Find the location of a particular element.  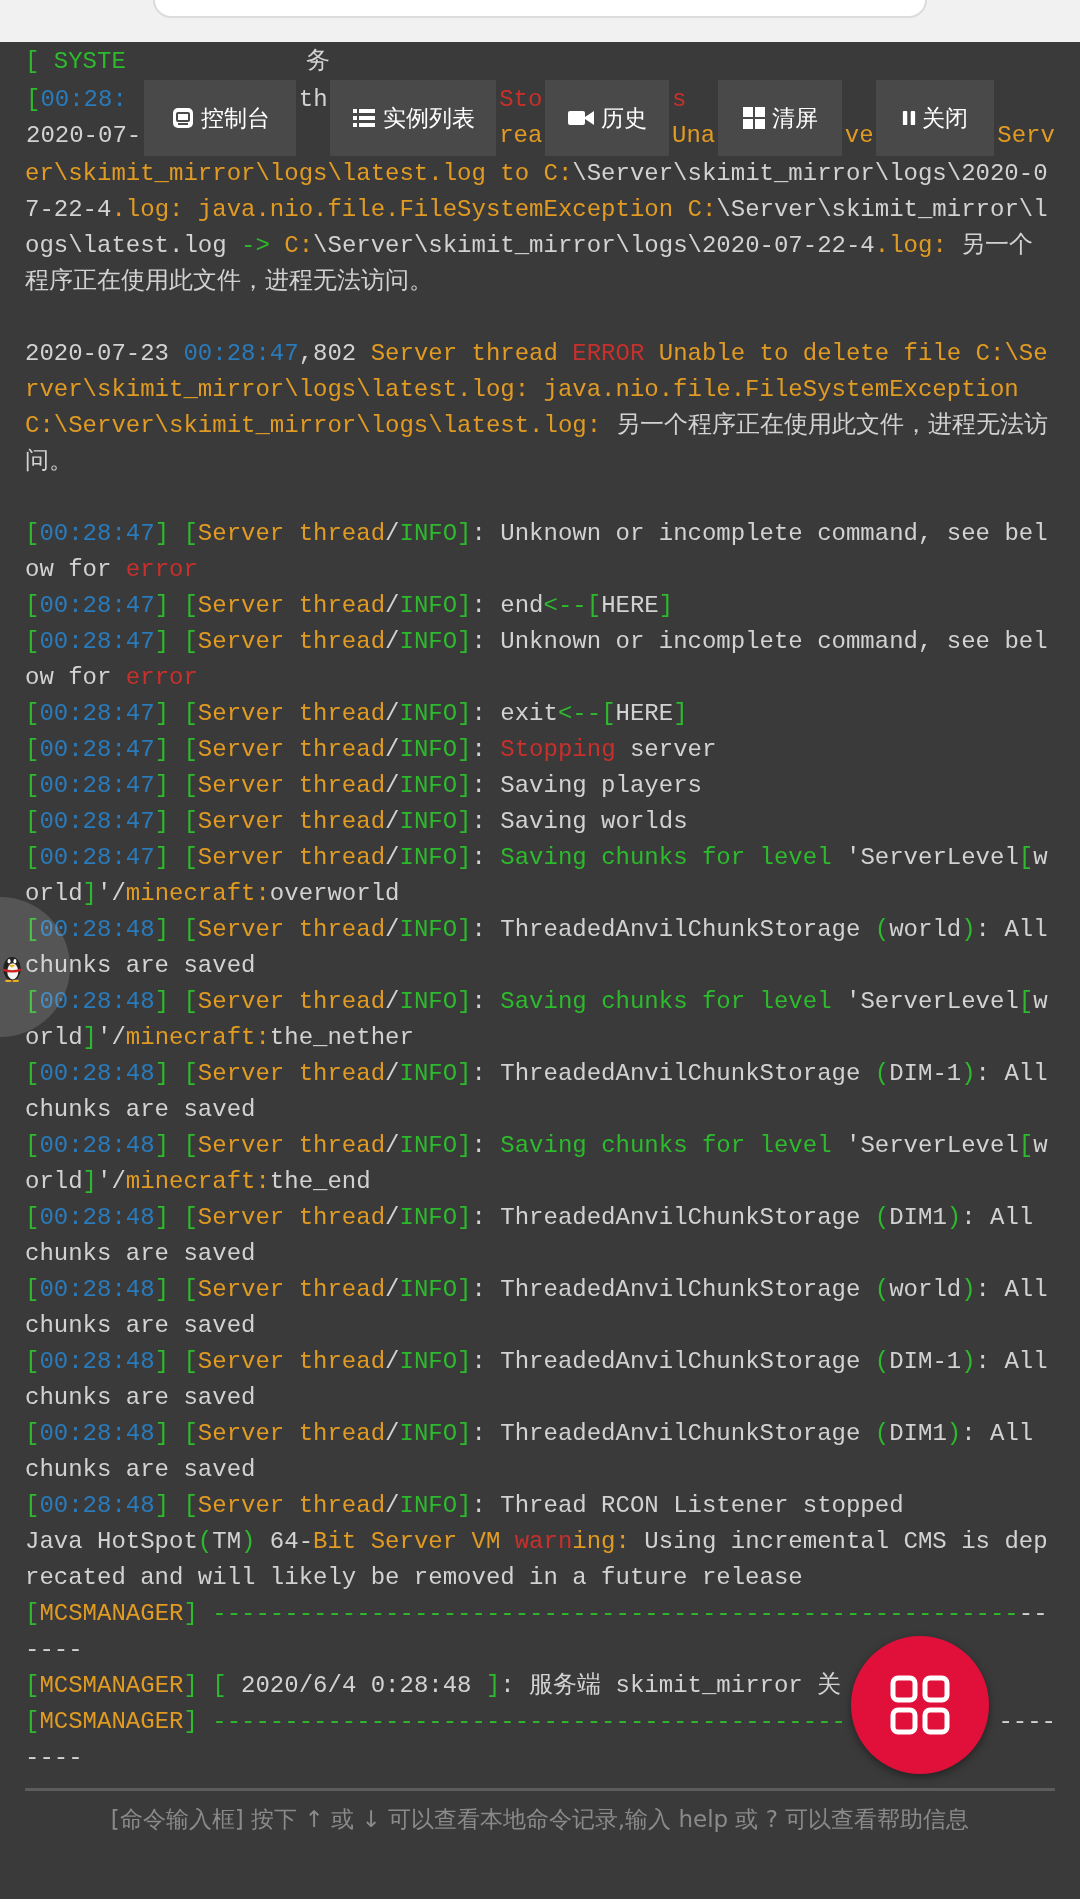

terminal-icon is located at coordinates (182, 118).